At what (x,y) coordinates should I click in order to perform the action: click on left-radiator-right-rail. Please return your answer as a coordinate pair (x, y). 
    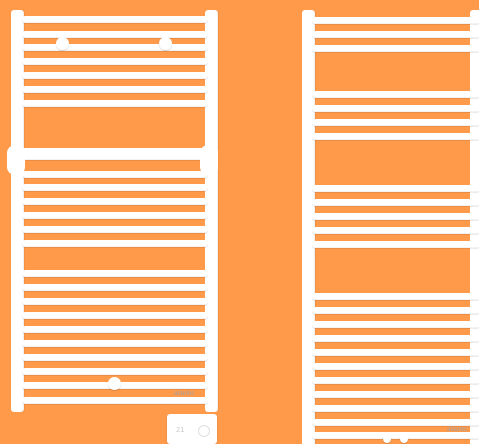
    Looking at the image, I should click on (211, 211).